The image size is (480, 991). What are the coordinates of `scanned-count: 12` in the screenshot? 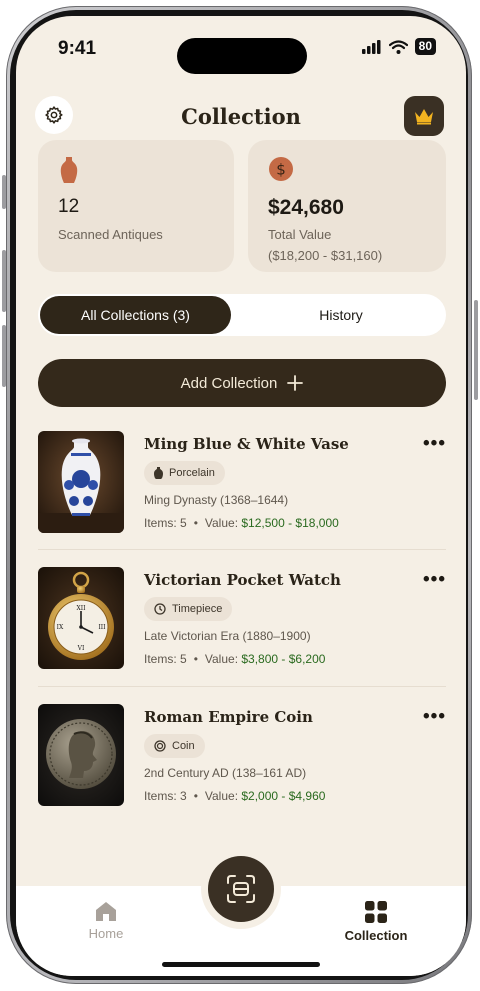 It's located at (69, 206).